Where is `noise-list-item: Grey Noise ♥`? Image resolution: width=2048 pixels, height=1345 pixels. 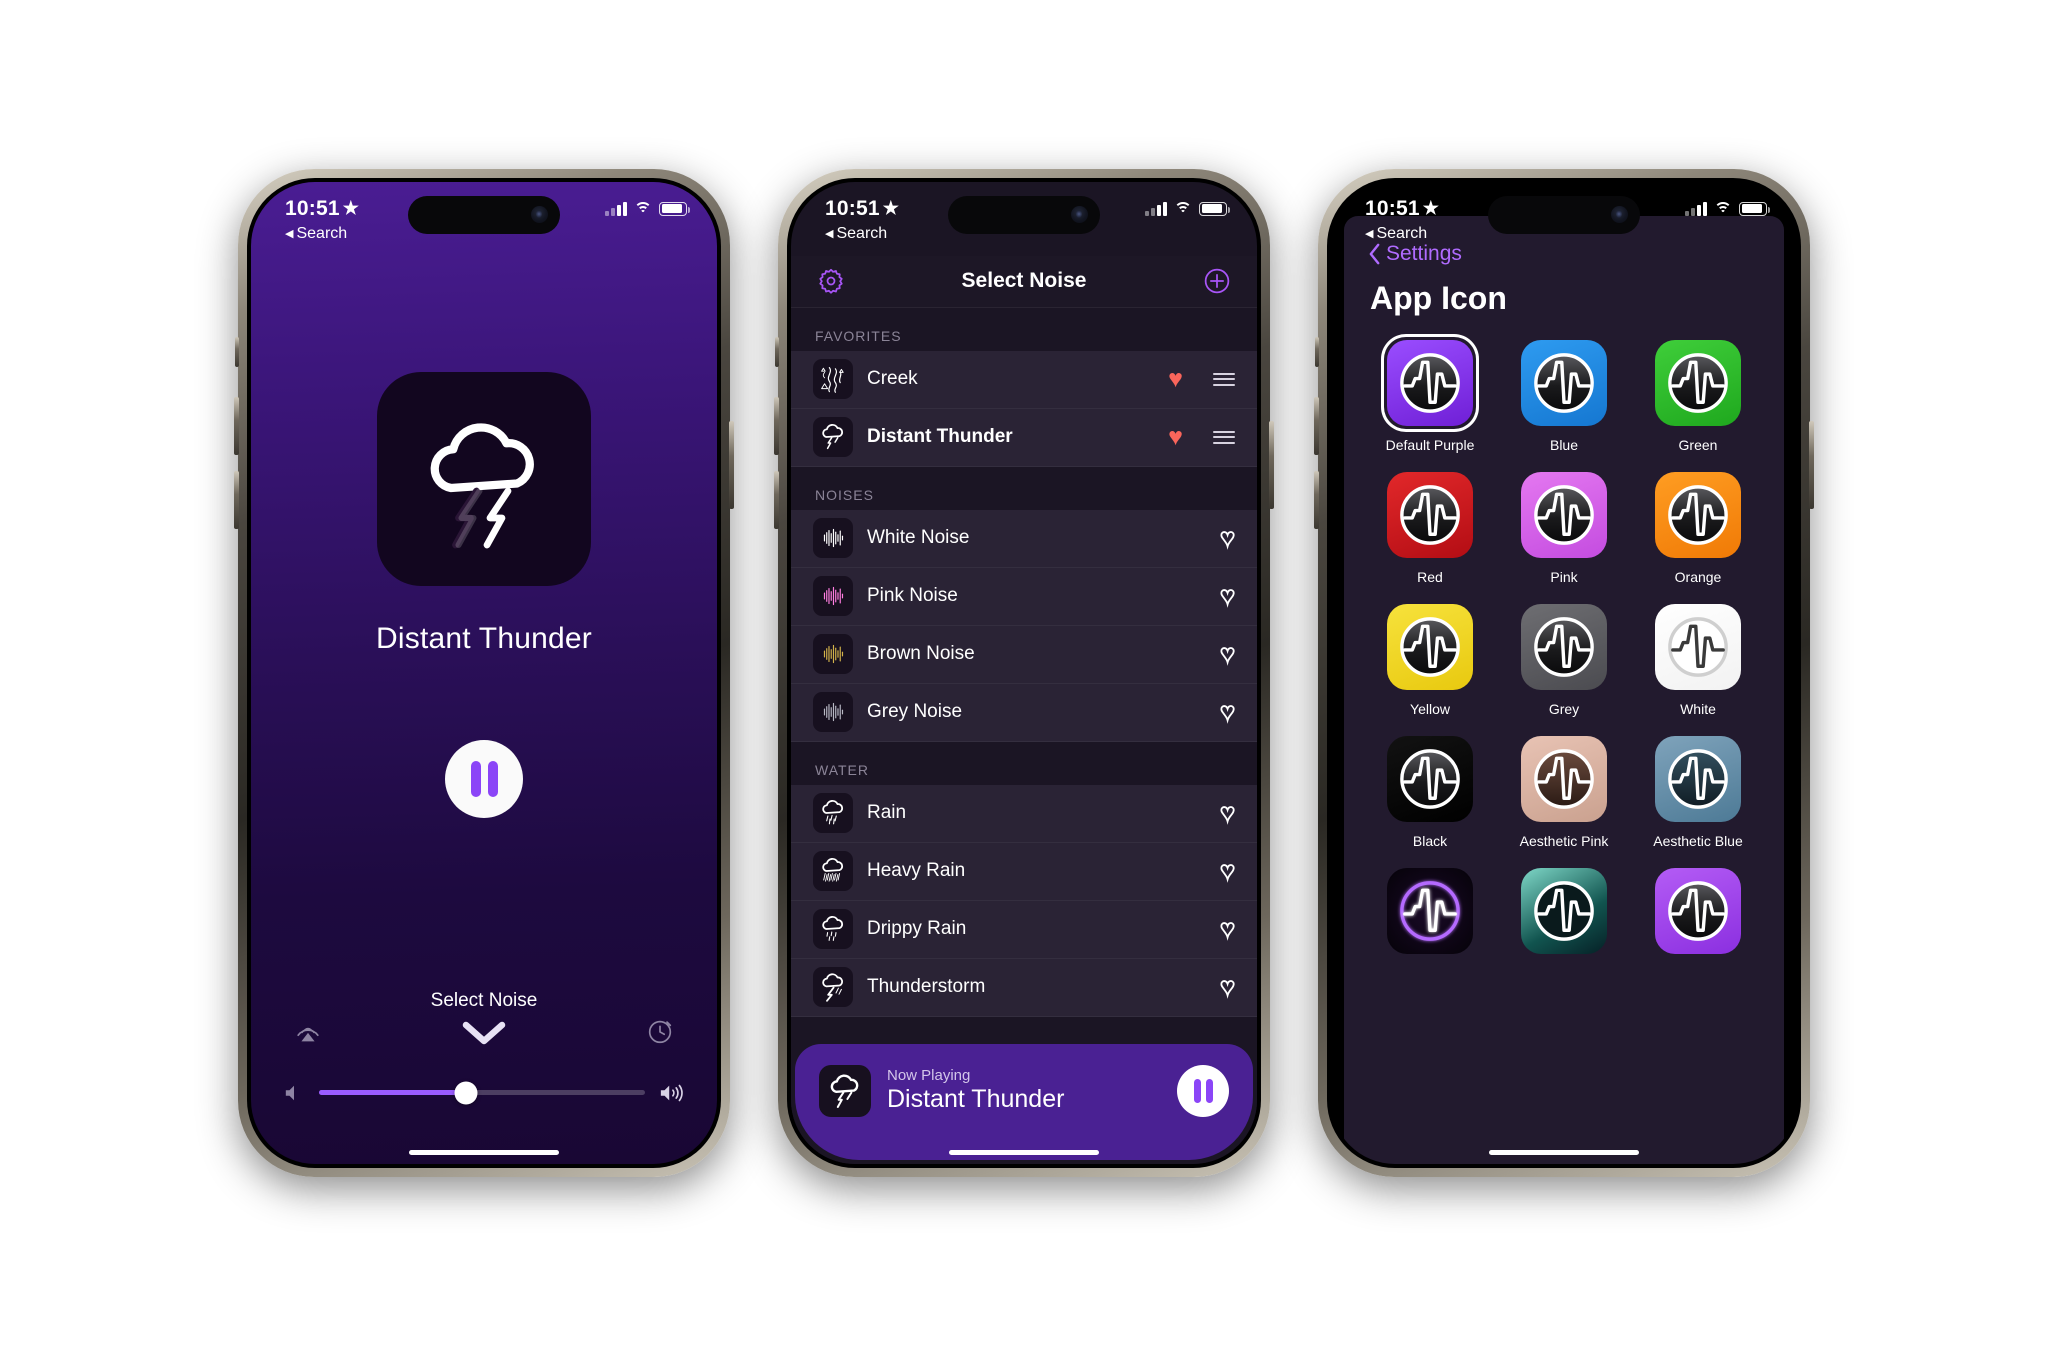
noise-list-item: Grey Noise ♥ is located at coordinates (1024, 712).